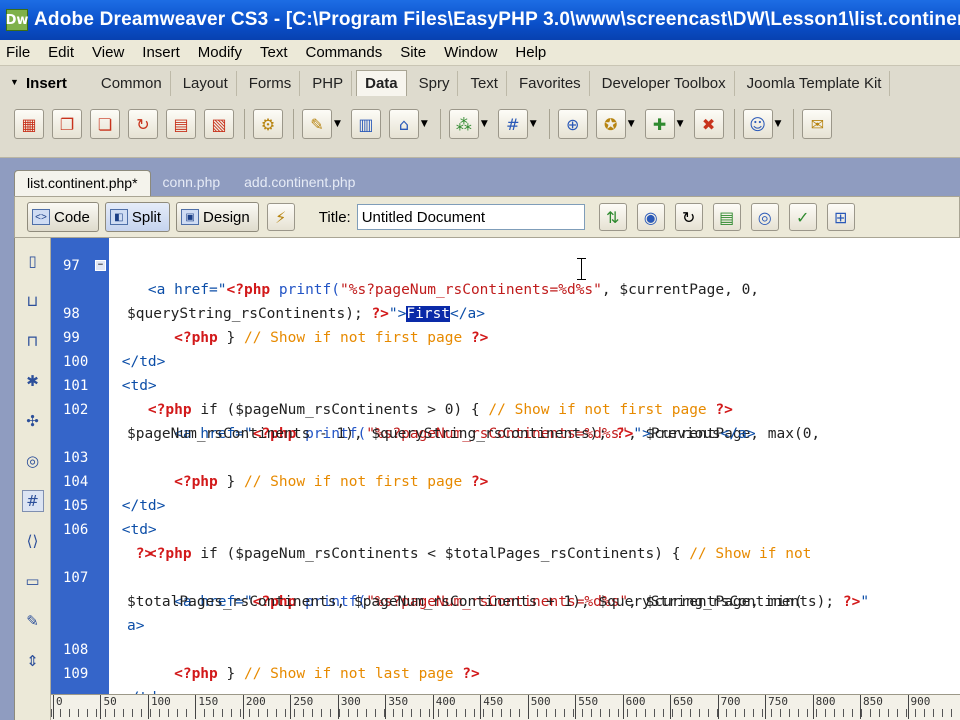  What do you see at coordinates (17, 20) in the screenshot?
I see `dreamweaver-icon: Dw` at bounding box center [17, 20].